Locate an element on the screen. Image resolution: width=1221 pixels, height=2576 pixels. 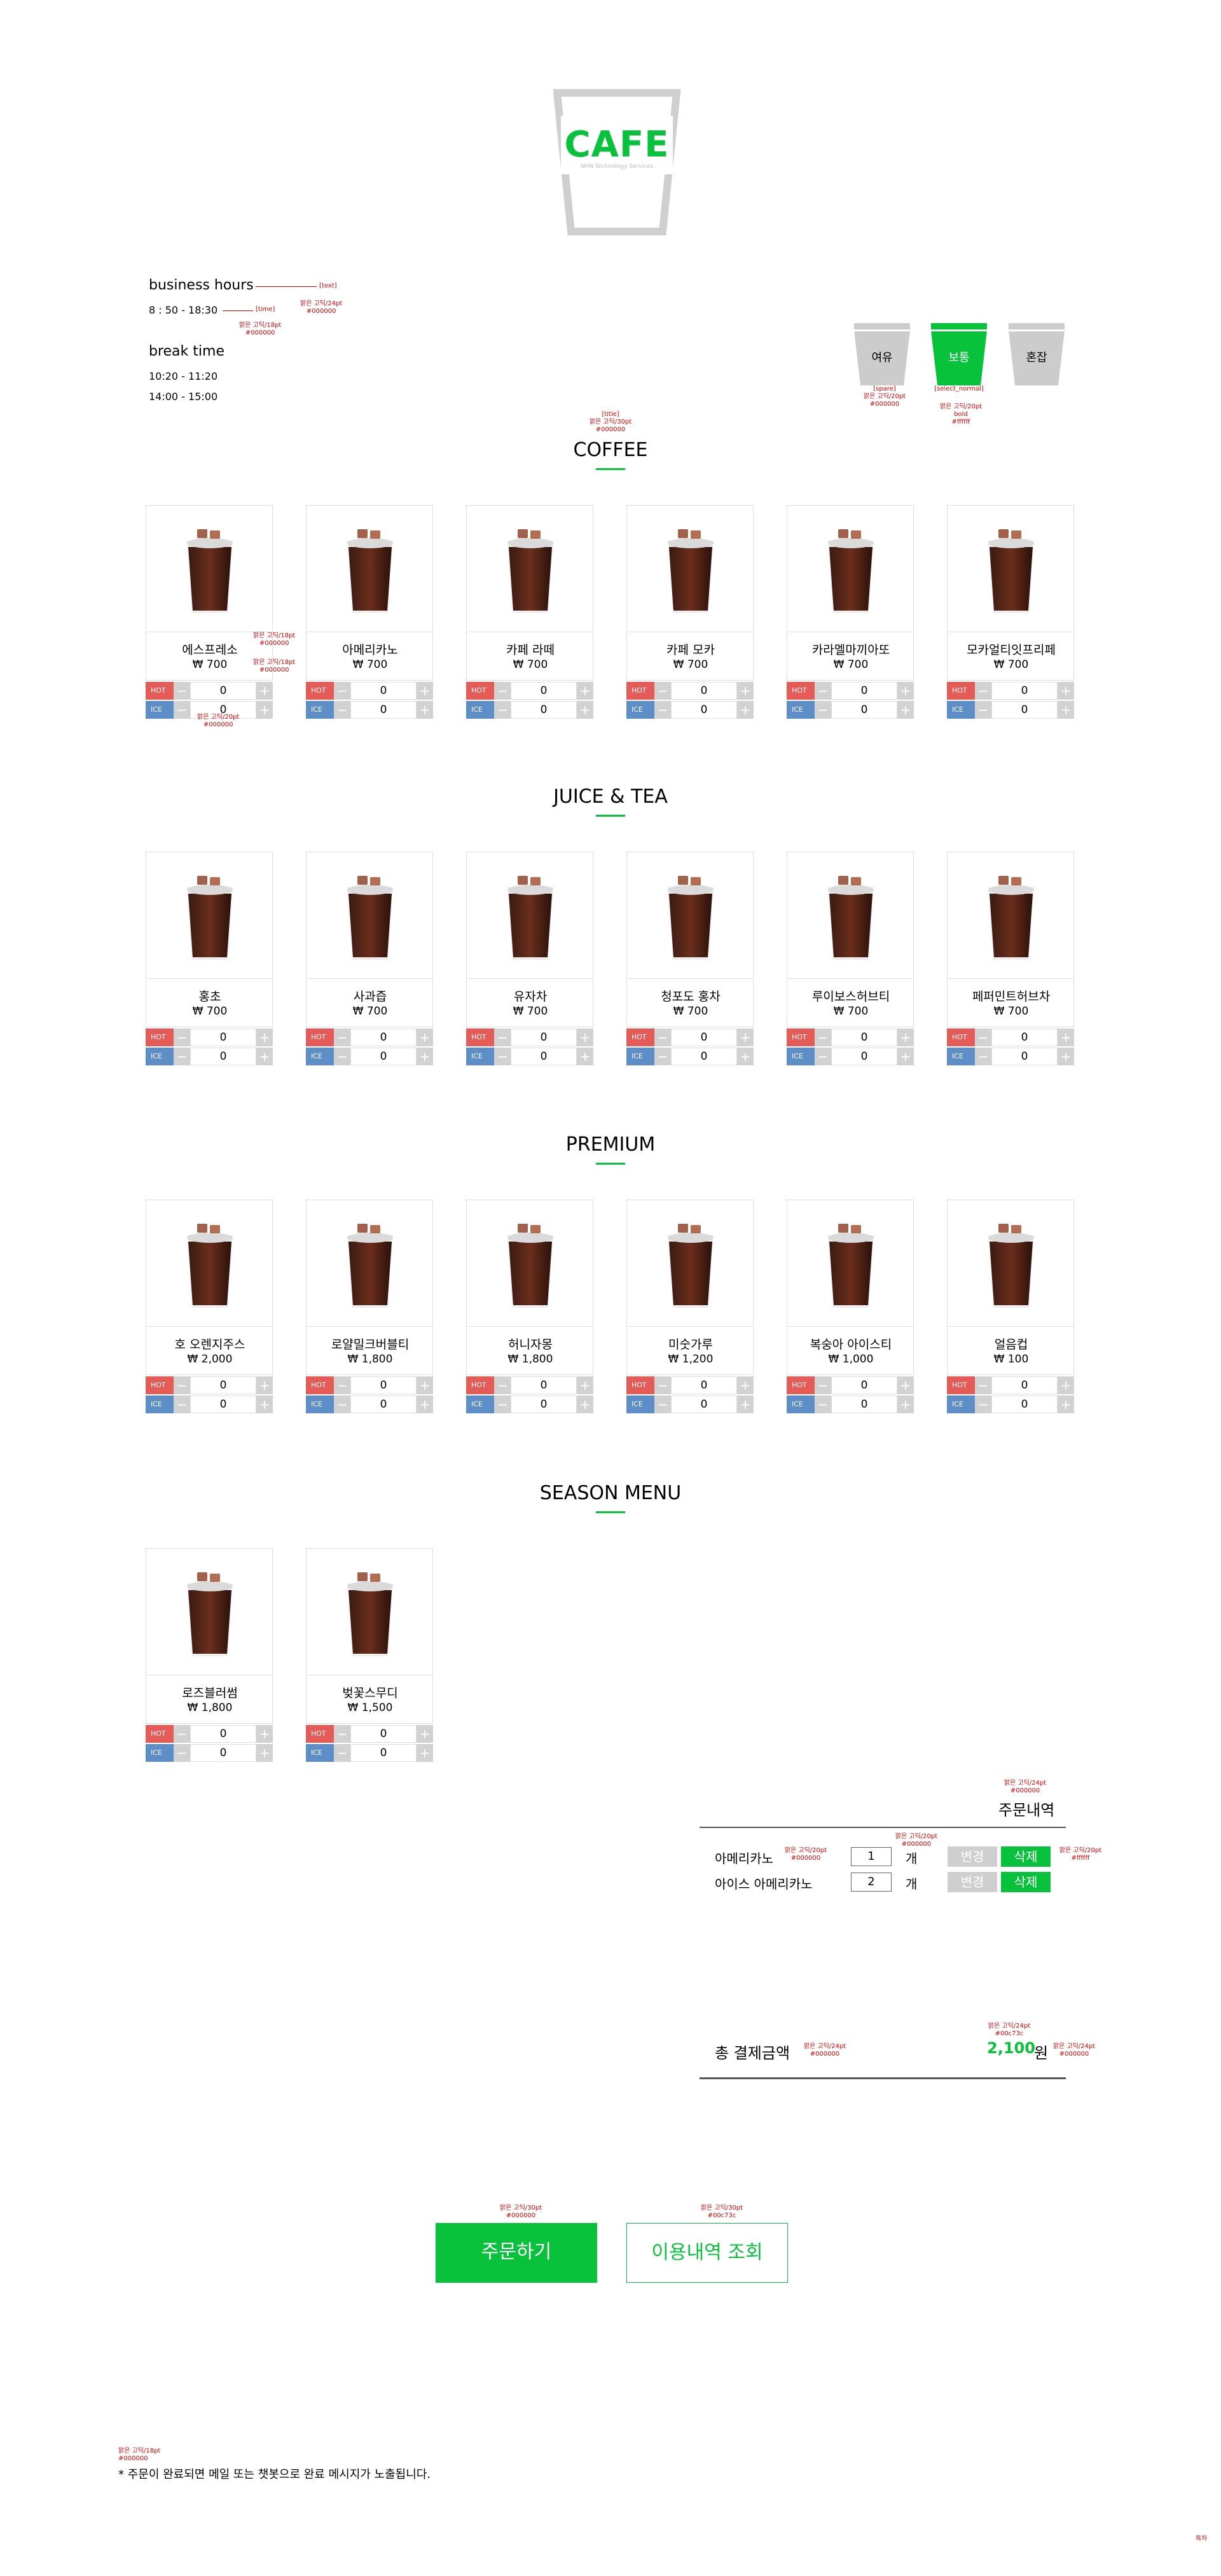
order-button: 주문하기 is located at coordinates (516, 2253).